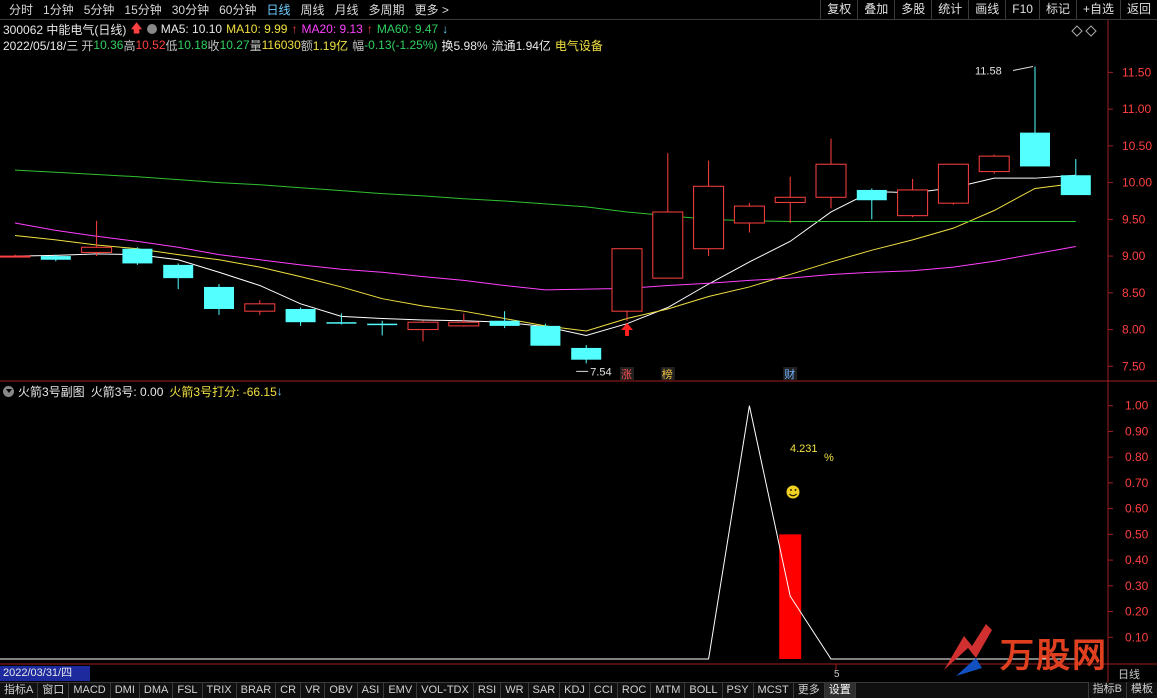 The height and width of the screenshot is (698, 1157). Describe the element at coordinates (278, 10) in the screenshot. I see `period-tab: 日线` at that location.